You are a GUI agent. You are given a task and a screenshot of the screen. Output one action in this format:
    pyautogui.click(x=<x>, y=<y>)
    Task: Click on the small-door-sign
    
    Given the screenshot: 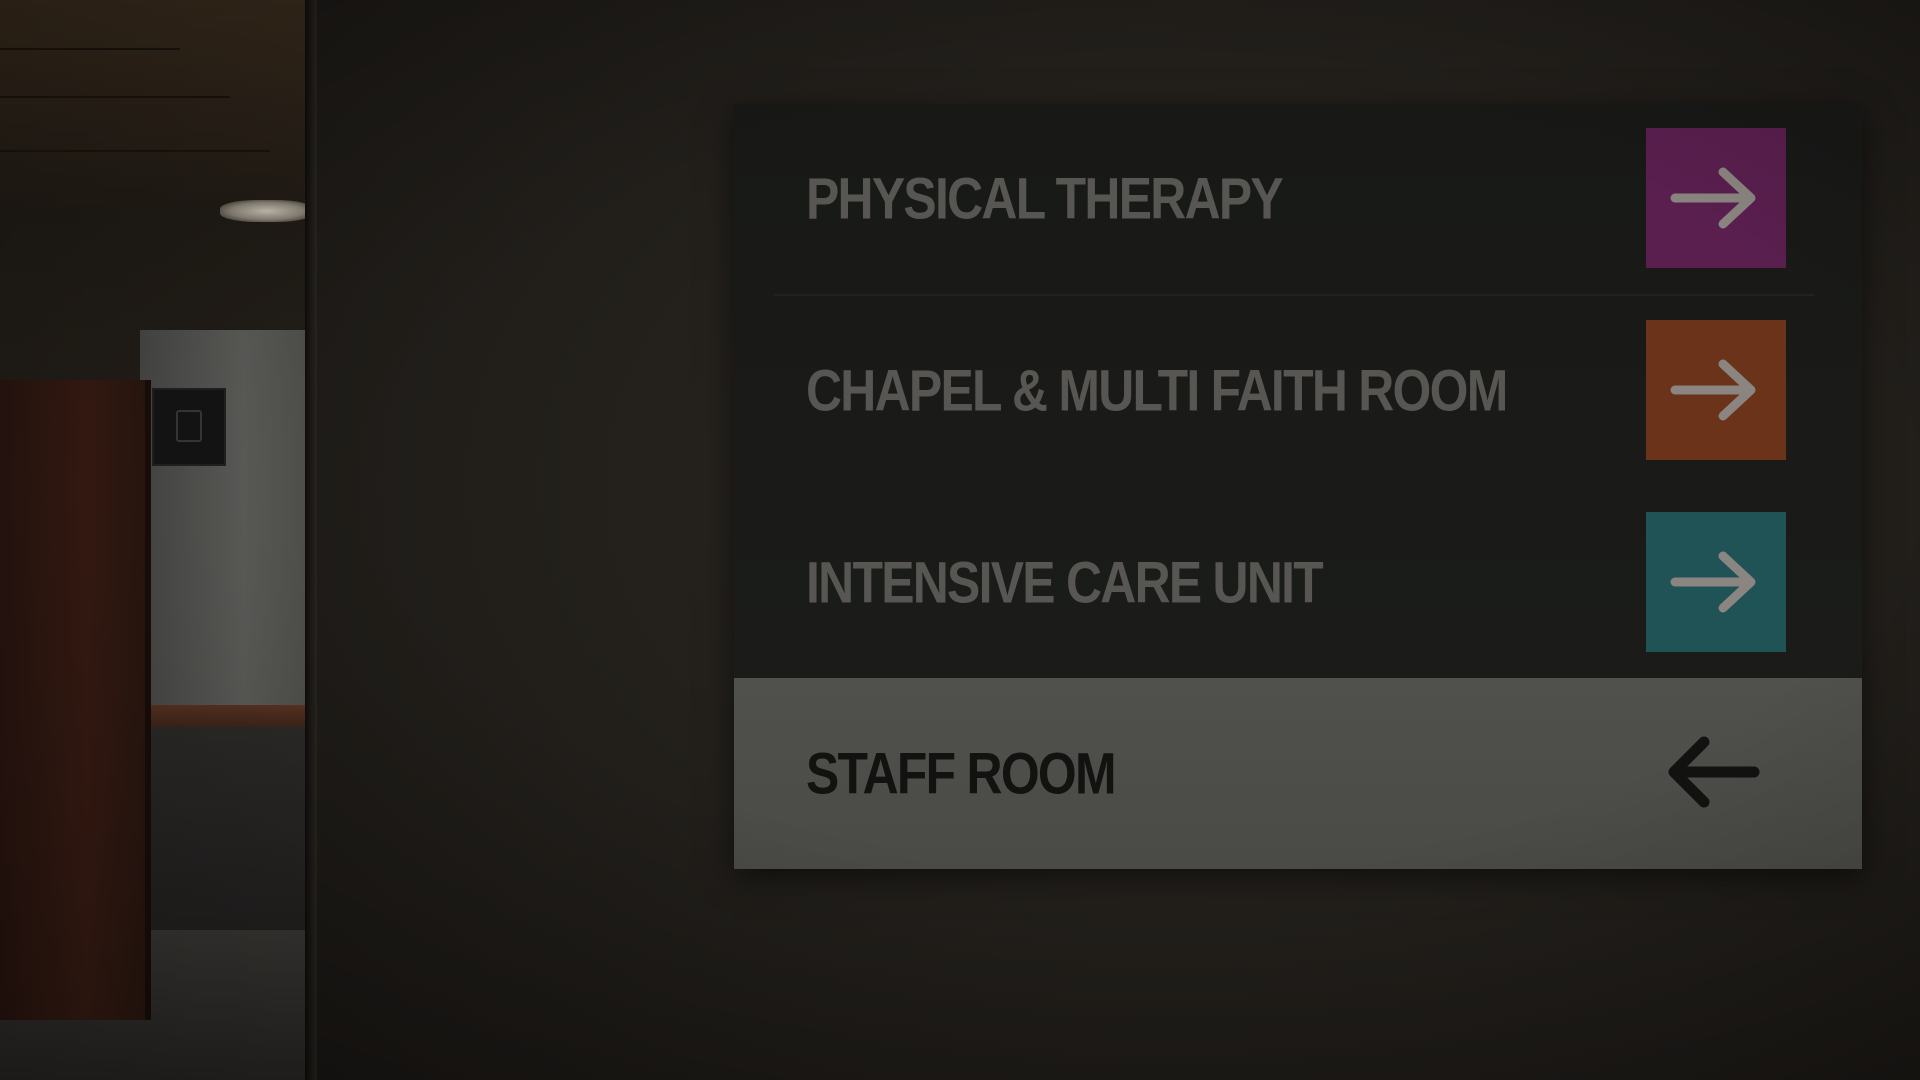 What is the action you would take?
    pyautogui.click(x=189, y=427)
    